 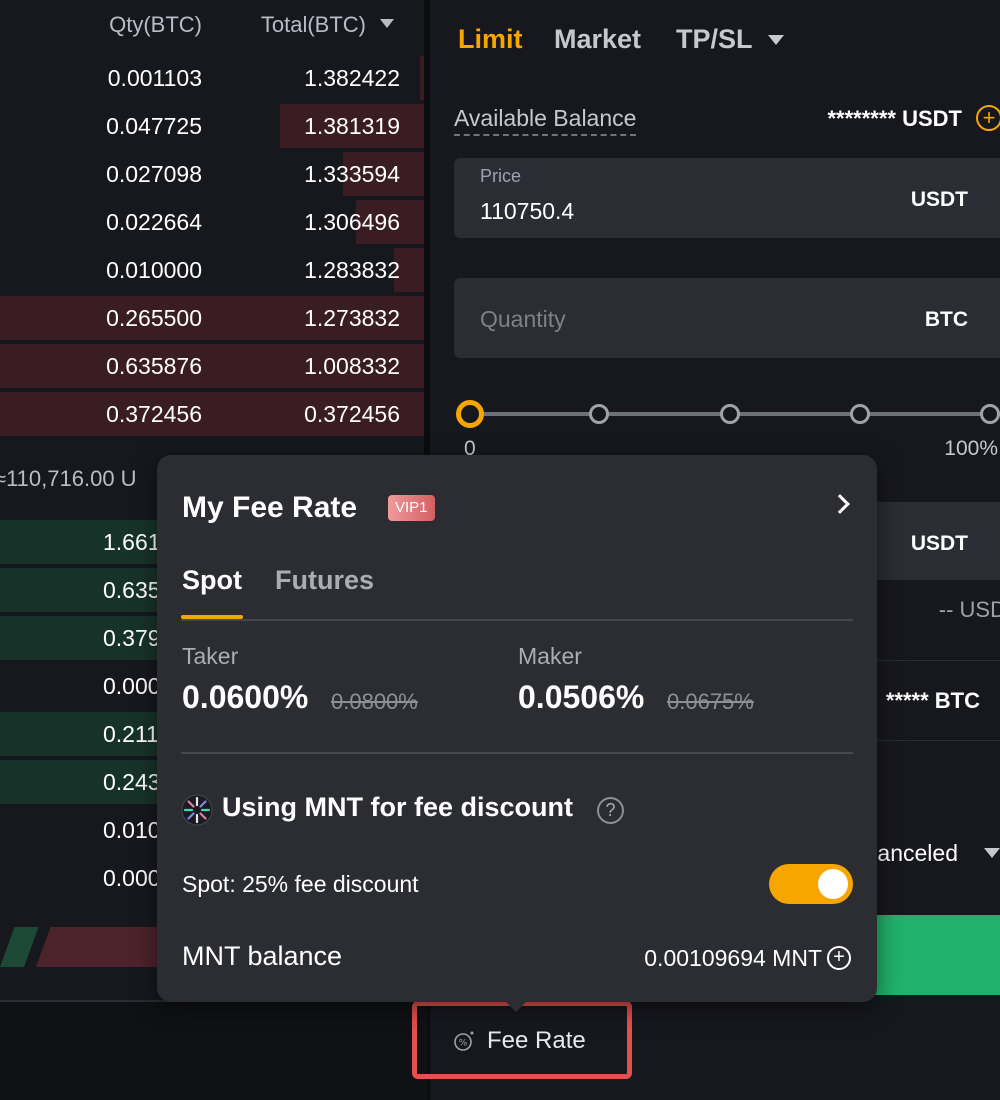 What do you see at coordinates (212, 414) in the screenshot?
I see `ask-row: 0.372456 0.372456` at bounding box center [212, 414].